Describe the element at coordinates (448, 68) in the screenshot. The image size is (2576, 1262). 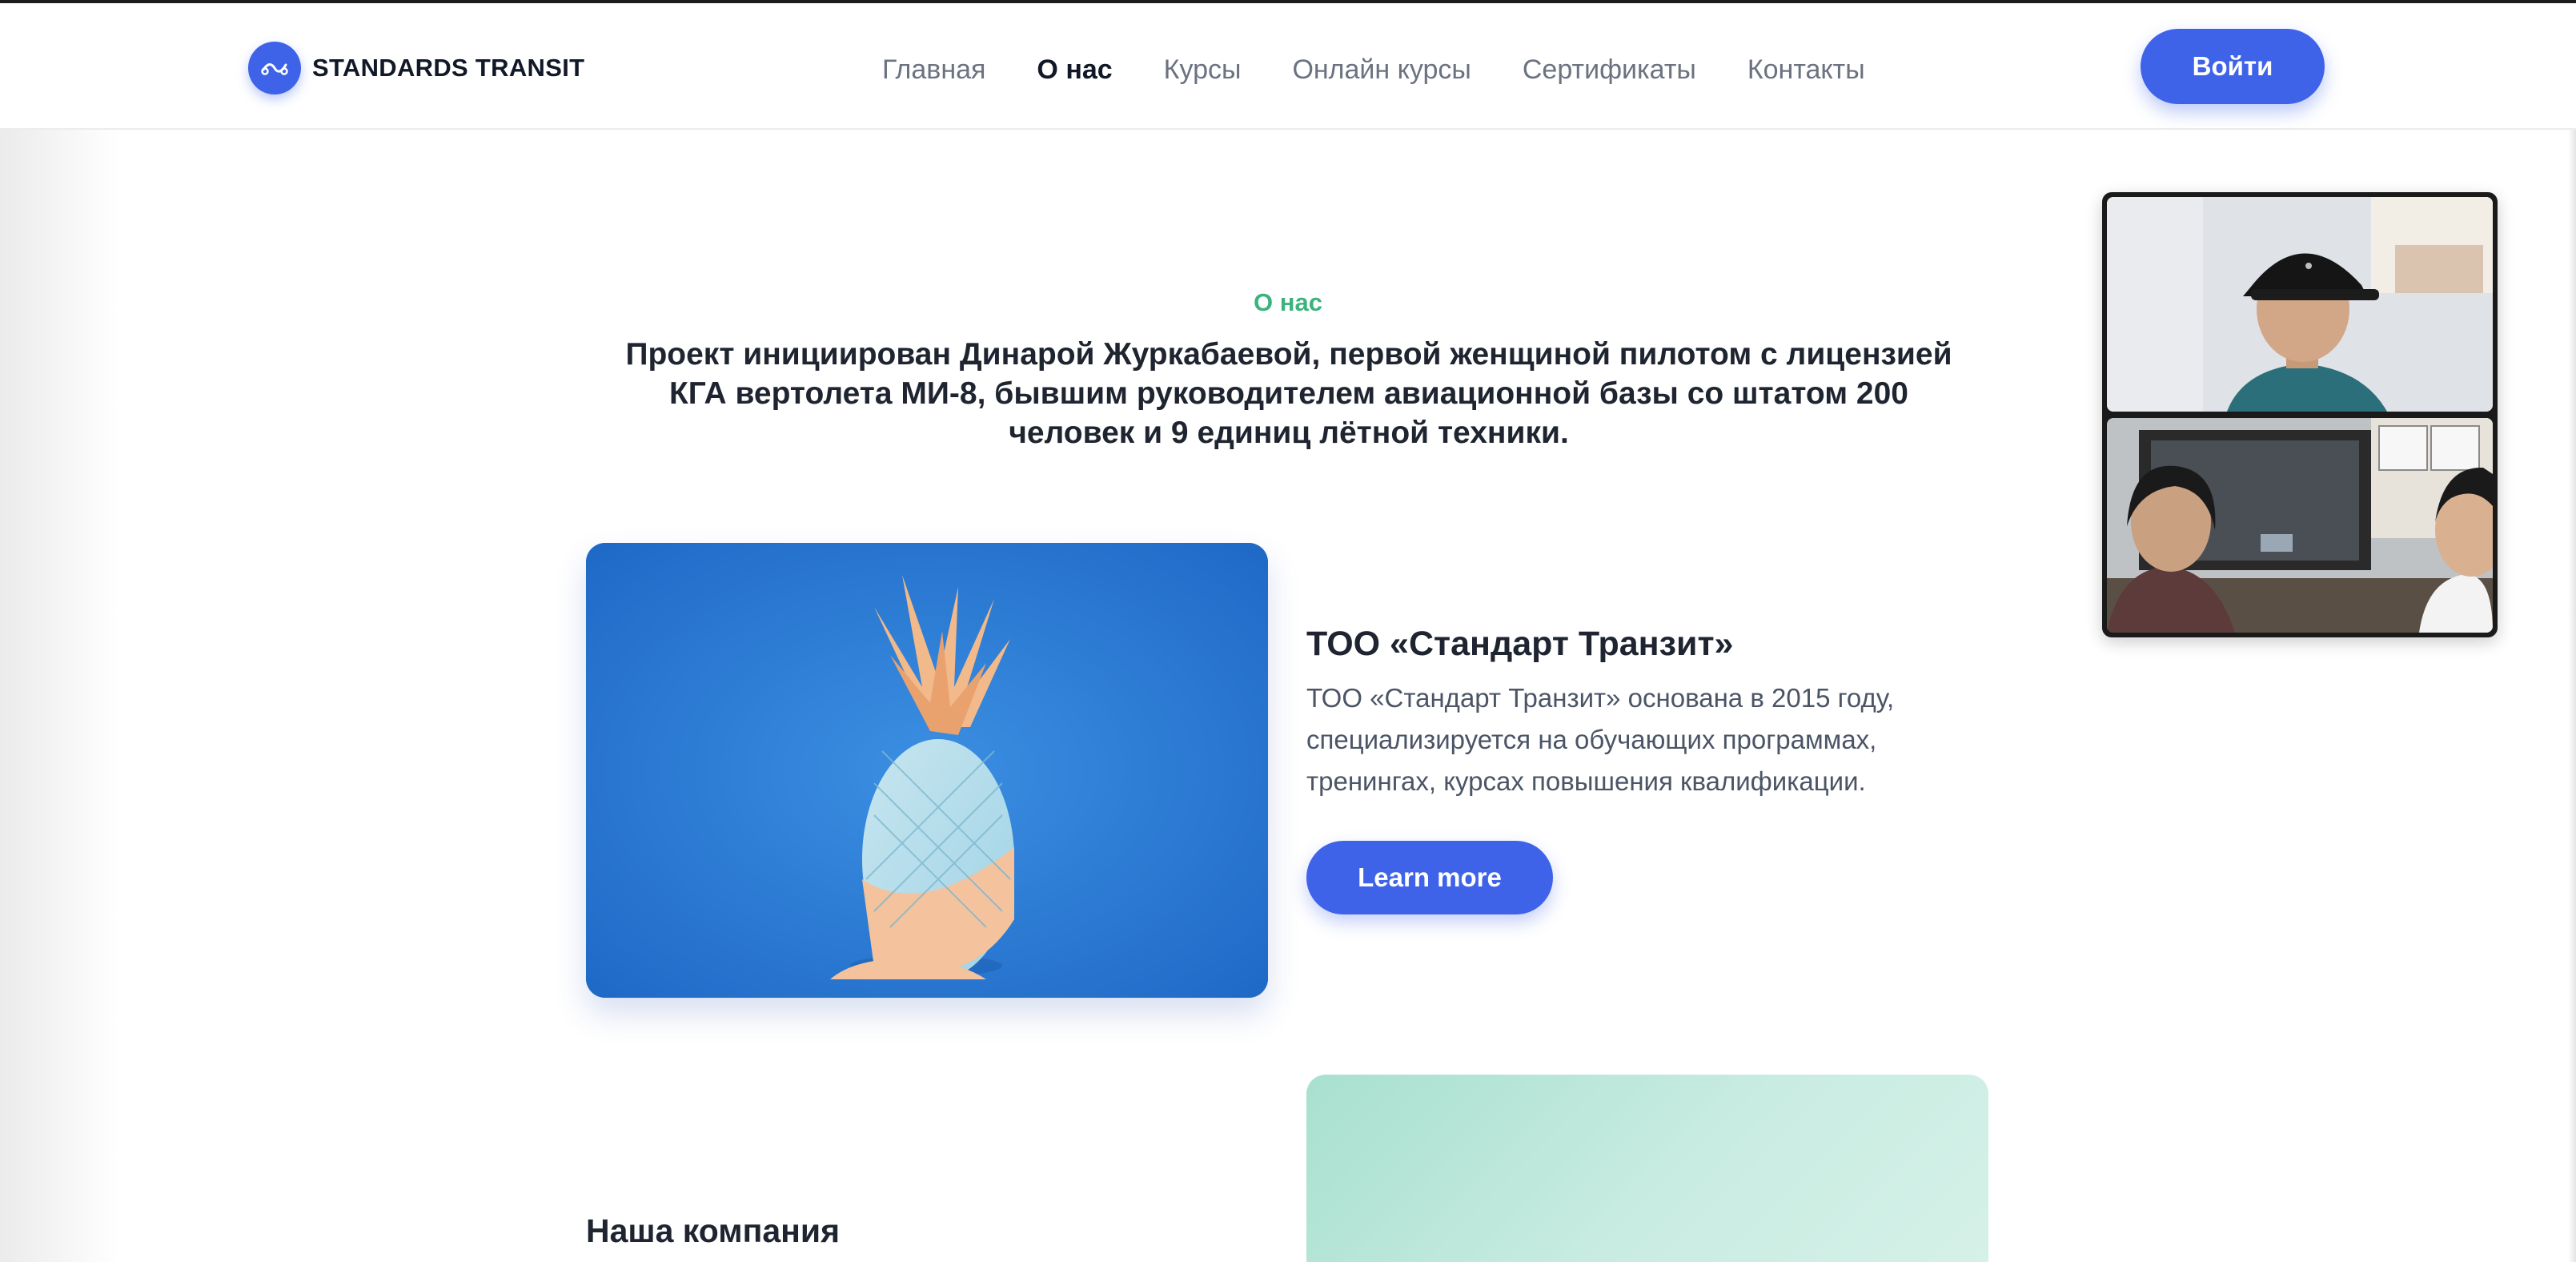
I see `brand-name: STANDARDS TRANSIT` at that location.